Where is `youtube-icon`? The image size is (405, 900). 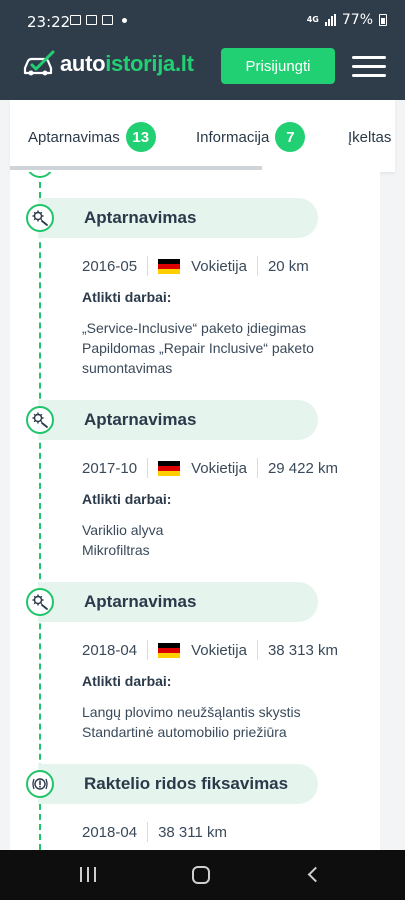 youtube-icon is located at coordinates (107, 20).